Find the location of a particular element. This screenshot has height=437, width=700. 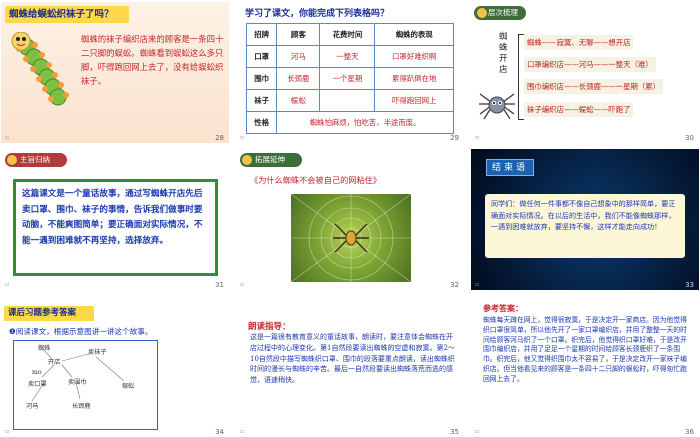

table-cell is located at coordinates (347, 100).